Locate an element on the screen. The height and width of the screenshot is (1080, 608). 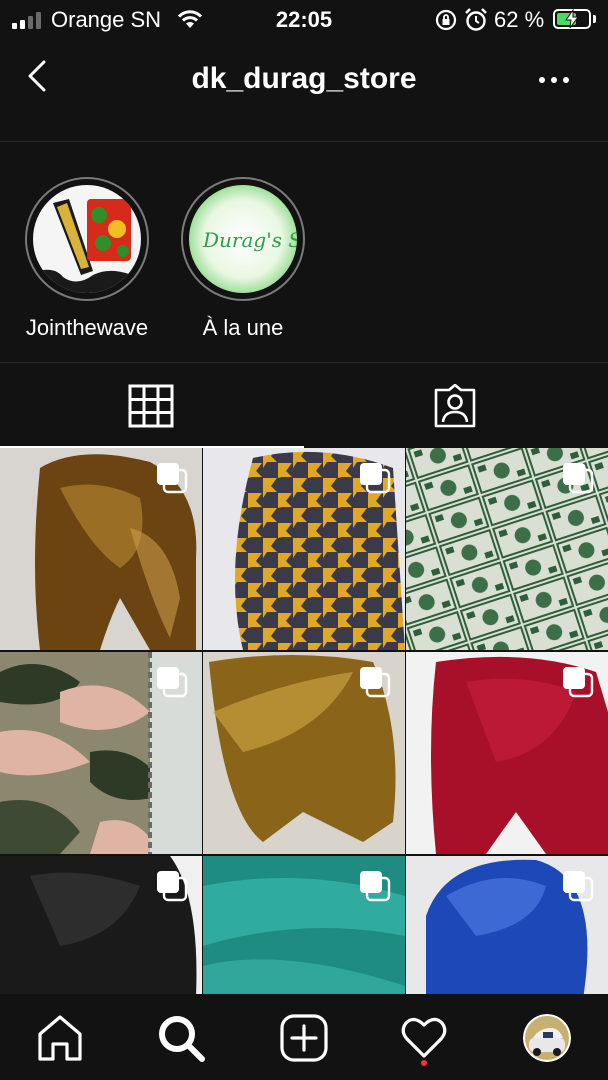
highlight-ring: Durag's Store is located at coordinates (243, 239).